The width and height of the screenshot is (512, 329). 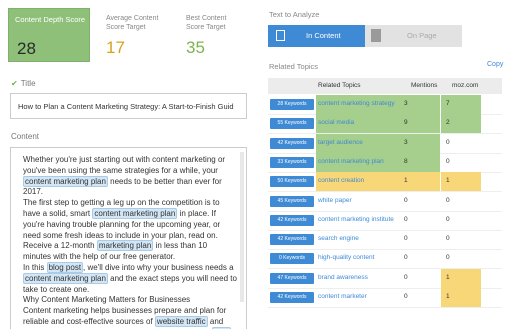 What do you see at coordinates (14, 83) in the screenshot?
I see `check-icon: ✔` at bounding box center [14, 83].